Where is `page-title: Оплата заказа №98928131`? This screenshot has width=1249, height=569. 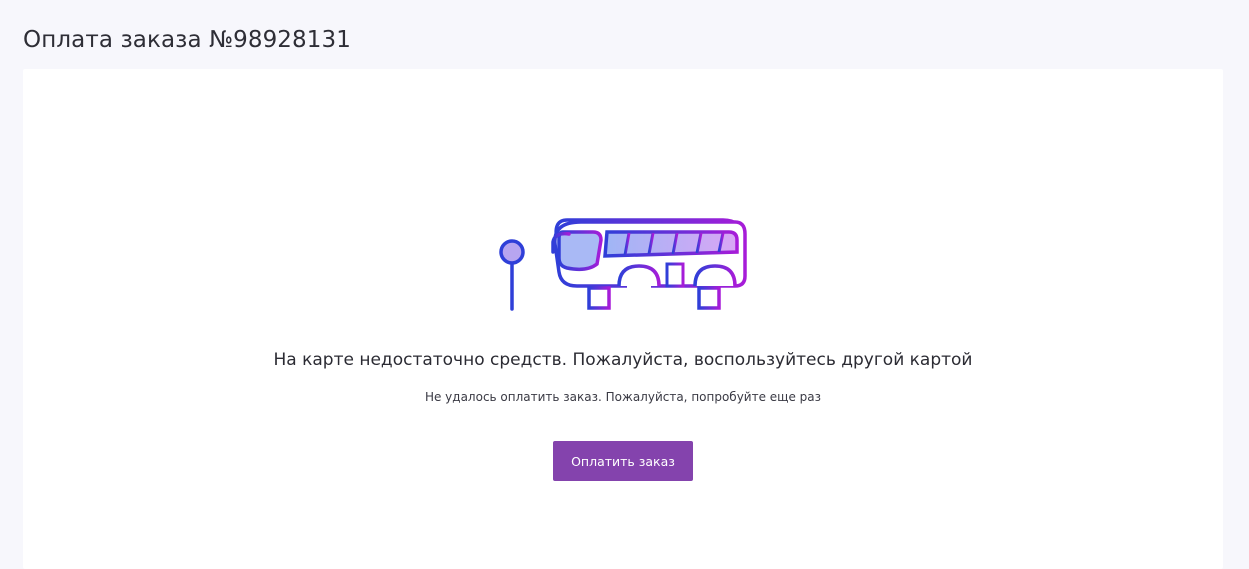
page-title: Оплата заказа №98928131 is located at coordinates (187, 40).